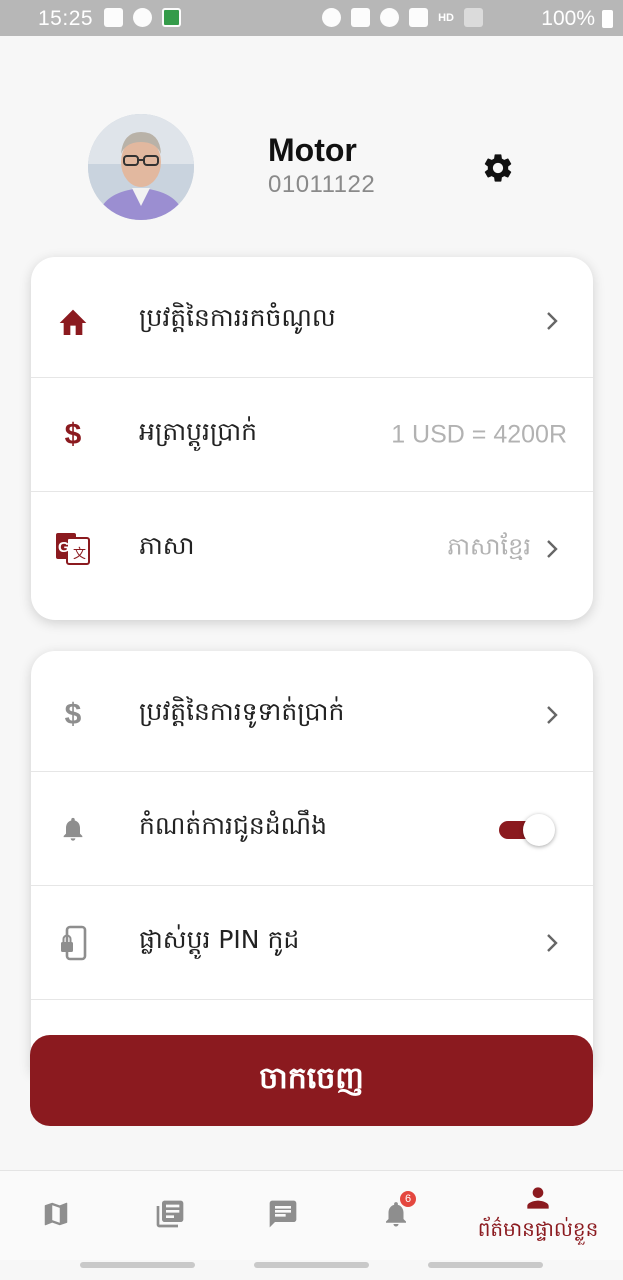  I want to click on exchange-rate-row: $ អត្រាប្តូរប្រាក់ 1 USD = 4200R, so click(312, 435).